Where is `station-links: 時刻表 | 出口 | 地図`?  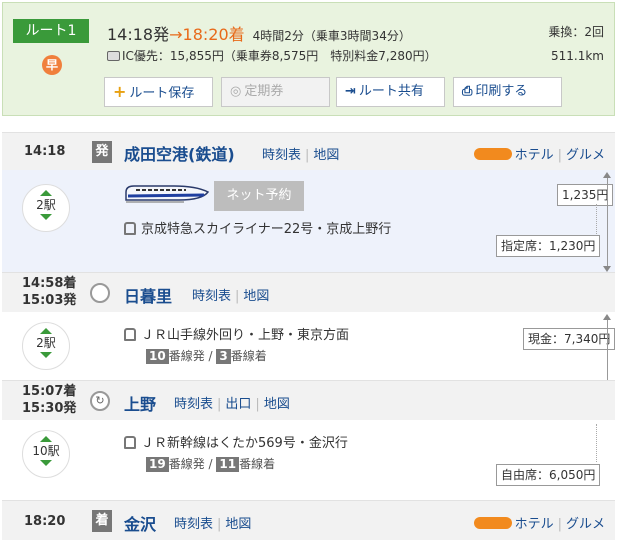
station-links: 時刻表 | 出口 | 地図 is located at coordinates (232, 404).